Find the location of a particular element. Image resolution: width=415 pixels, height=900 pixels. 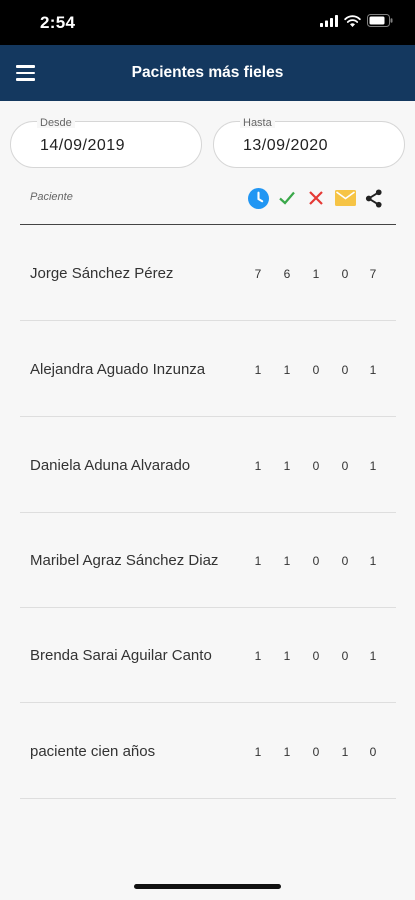

date-from-field: Desde 14/09/2019 is located at coordinates (106, 143).